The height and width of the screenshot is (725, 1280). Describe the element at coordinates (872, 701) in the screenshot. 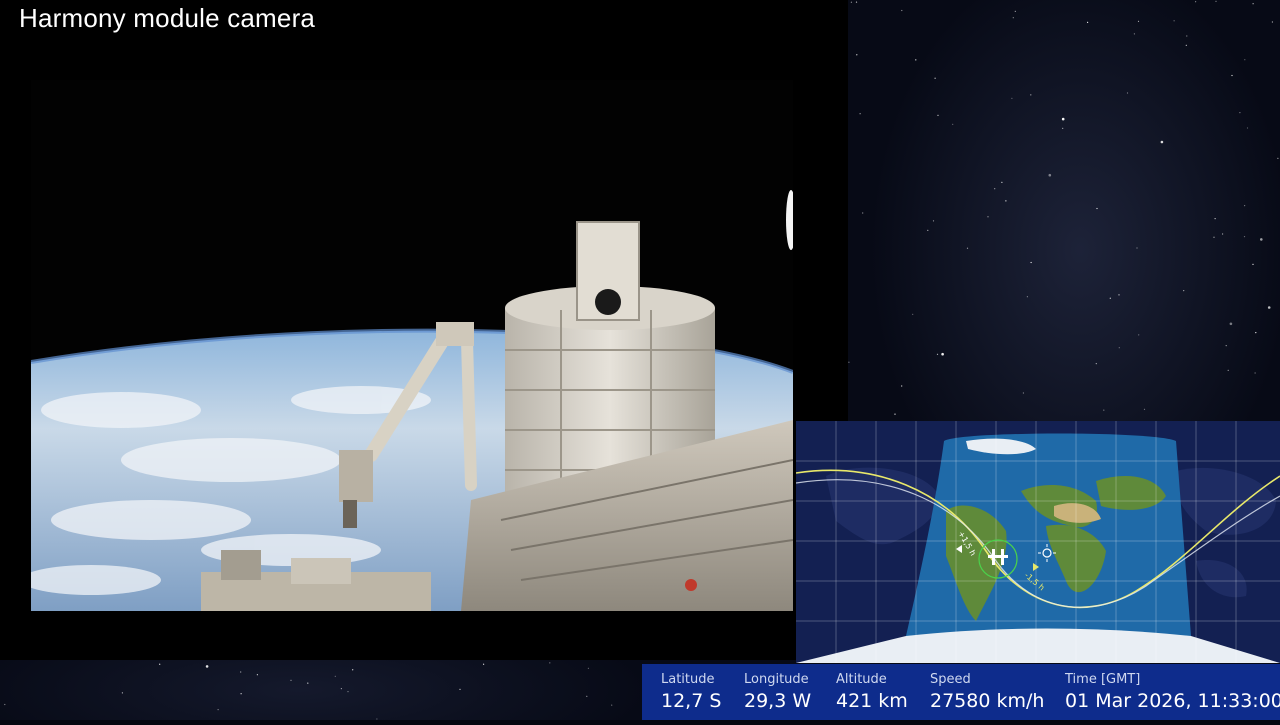

I see `altitude-value: 421 km` at that location.